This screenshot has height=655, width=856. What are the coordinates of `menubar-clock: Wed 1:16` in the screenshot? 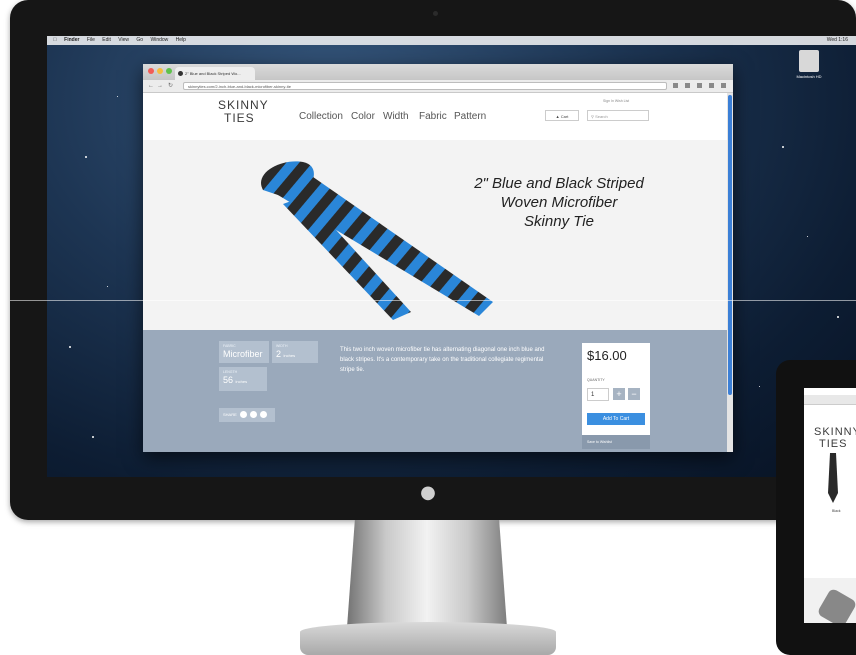 It's located at (837, 40).